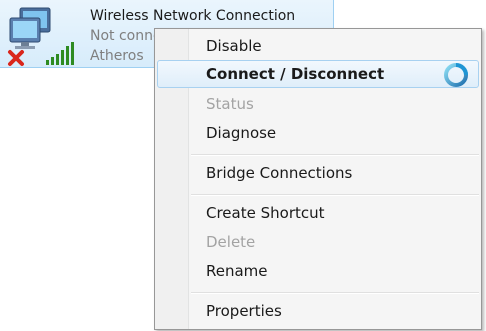 This screenshot has height=331, width=486. Describe the element at coordinates (230, 104) in the screenshot. I see `menu-item-label: Status` at that location.